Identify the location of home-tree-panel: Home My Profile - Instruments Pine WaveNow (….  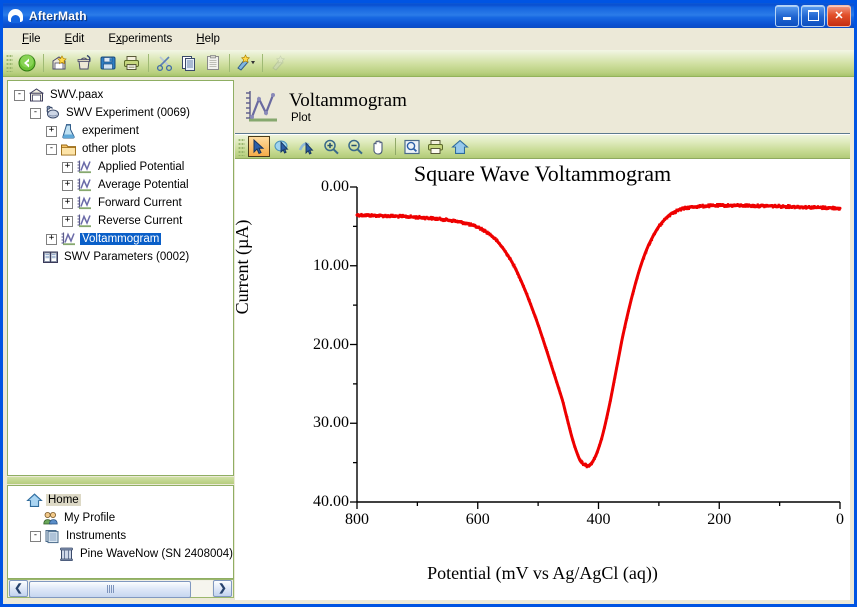
(120, 532).